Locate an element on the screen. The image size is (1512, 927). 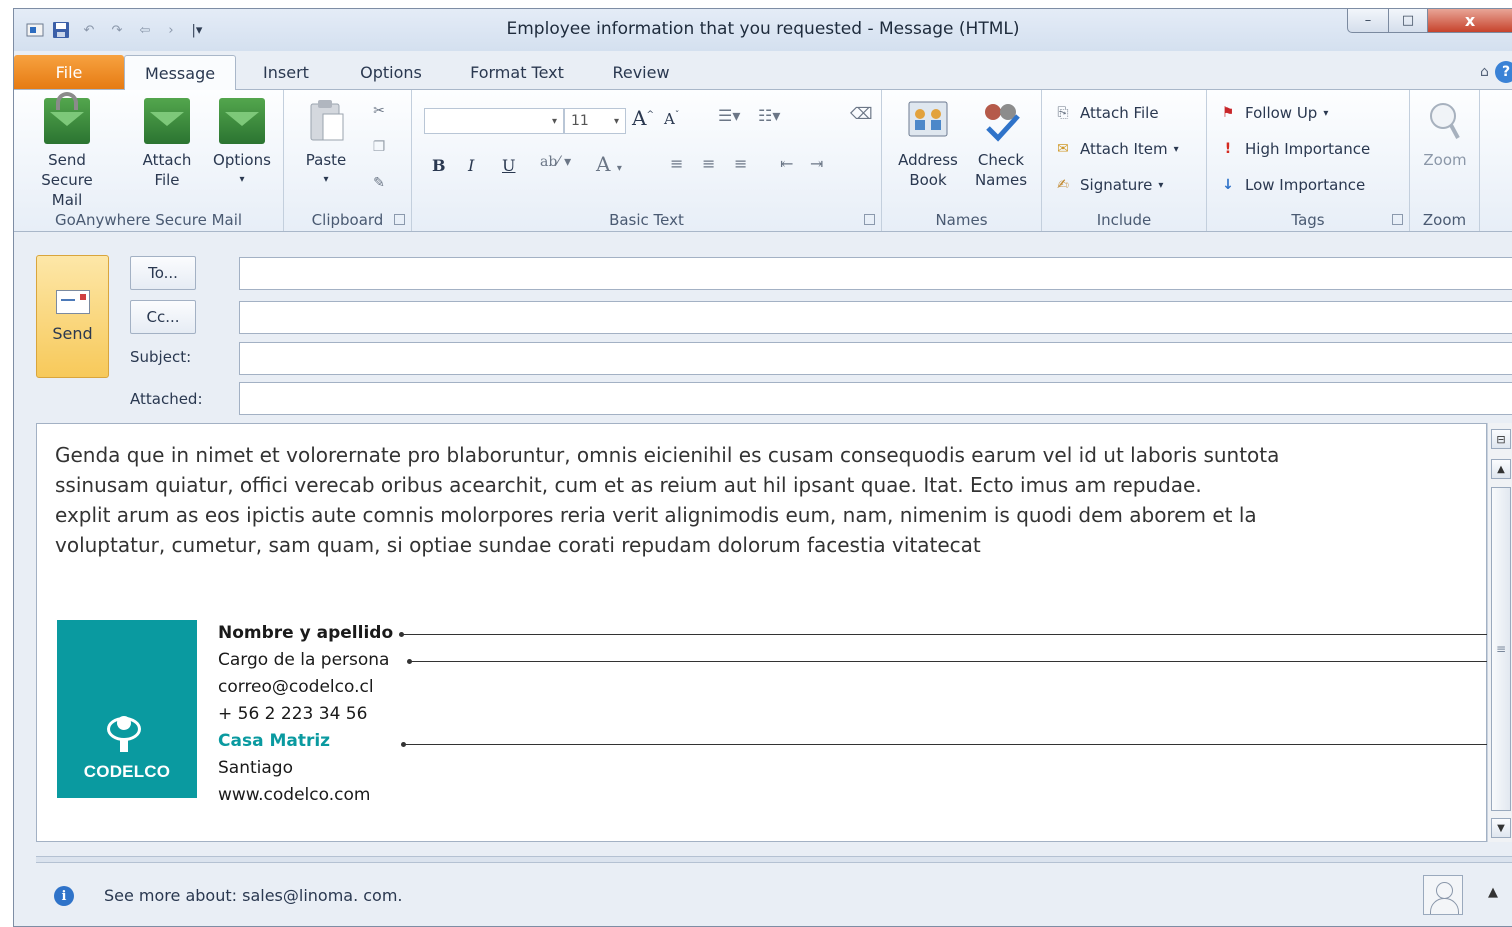
check-names-label-1: Check is located at coordinates (1001, 160).